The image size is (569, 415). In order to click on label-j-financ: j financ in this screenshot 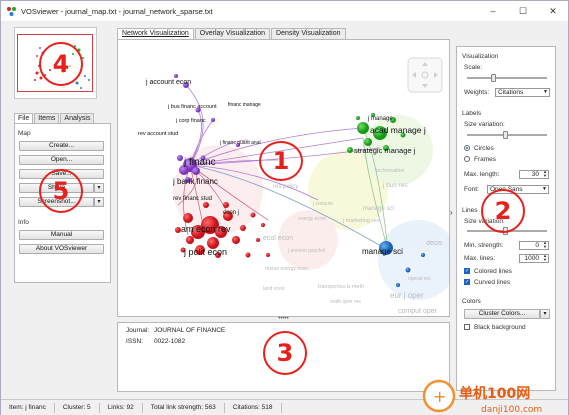, I will do `click(199, 162)`.